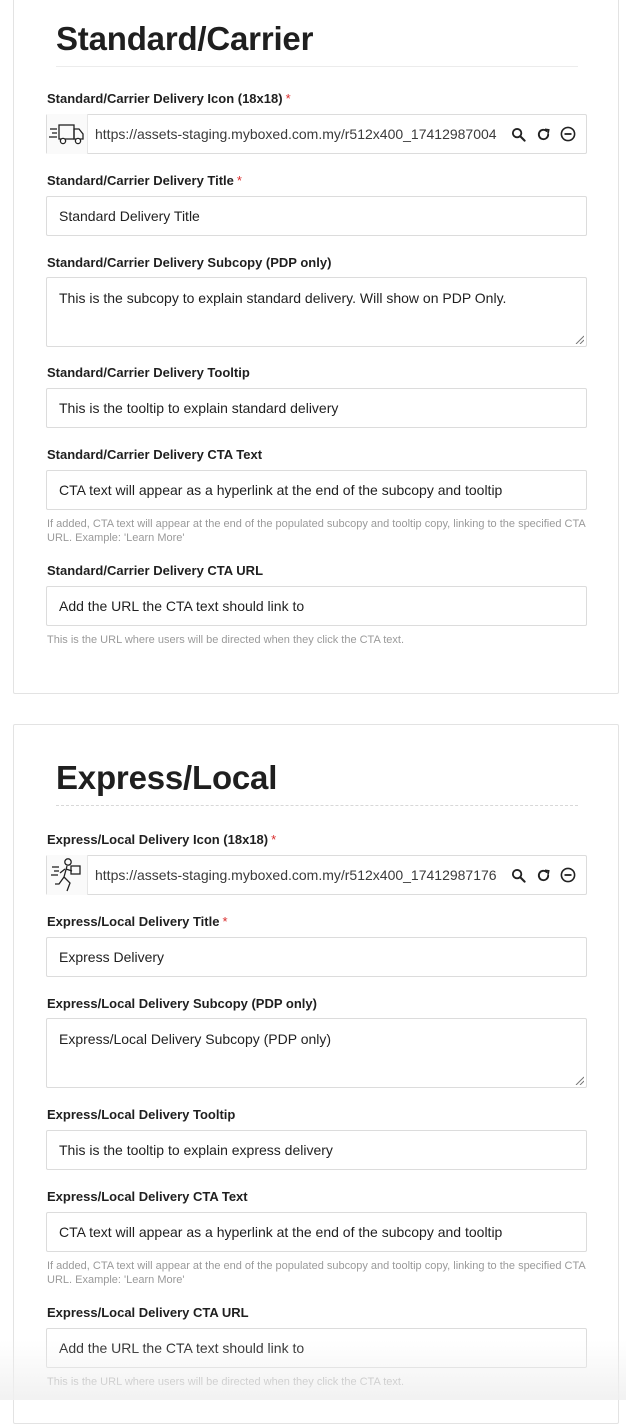 The height and width of the screenshot is (1424, 626). I want to click on standard-cta-text-label: Standard/Carrier Delivery CTA Text, so click(155, 454).